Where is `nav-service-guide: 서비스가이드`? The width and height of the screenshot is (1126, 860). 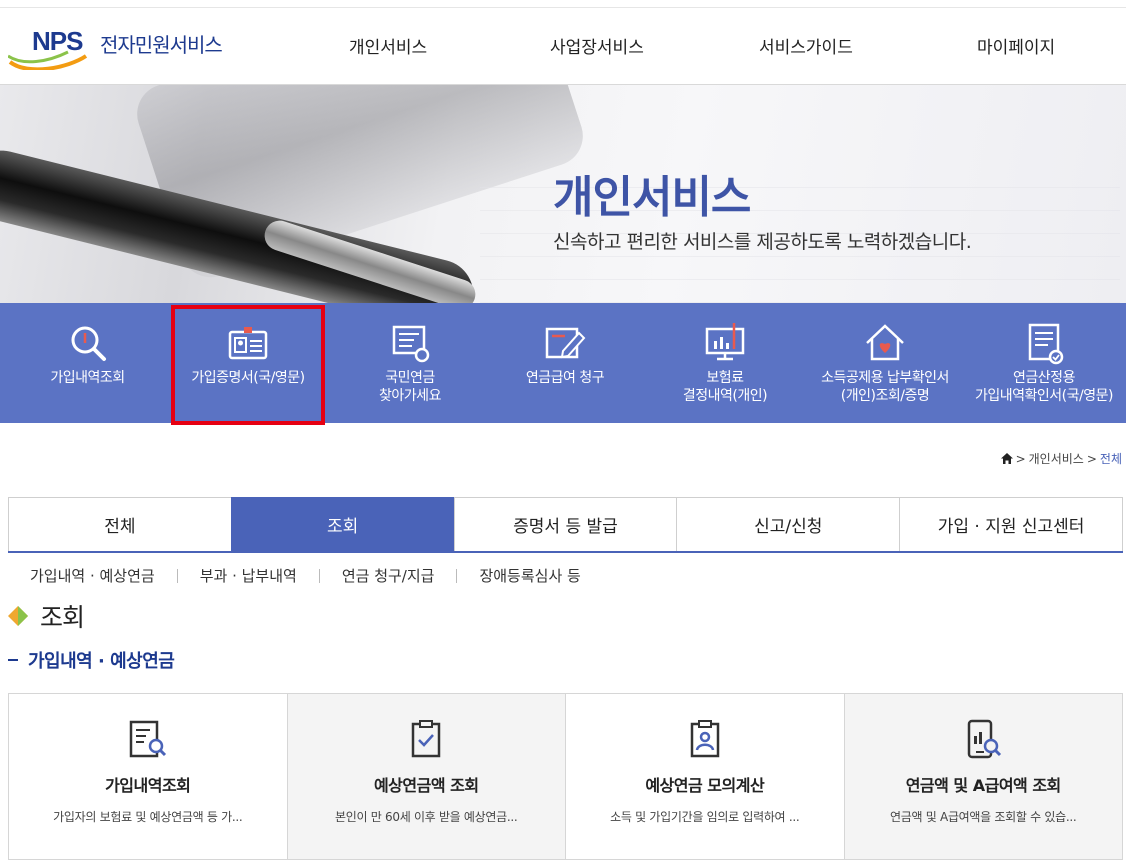
nav-service-guide: 서비스가이드 is located at coordinates (806, 45).